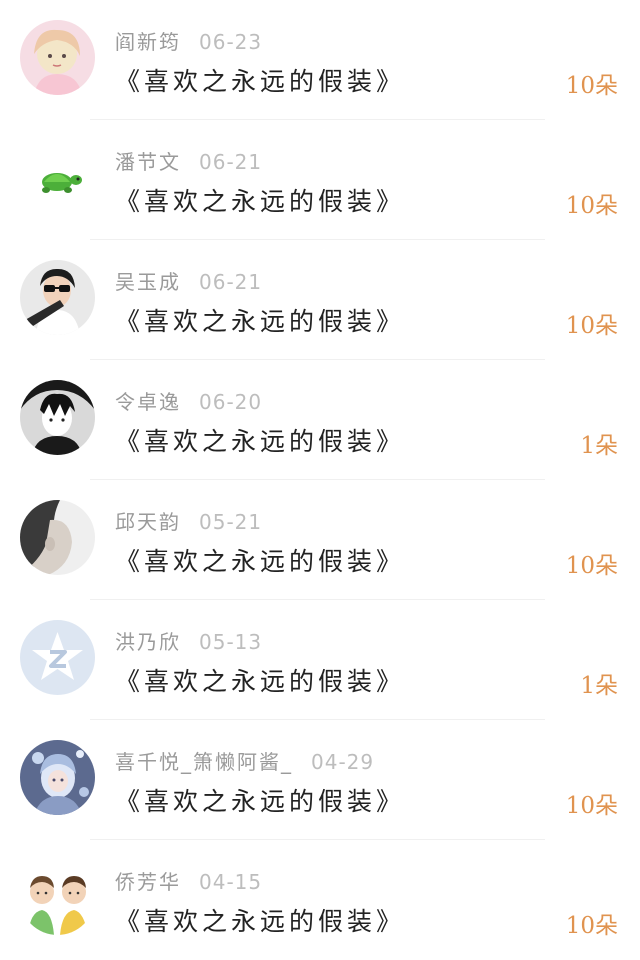  What do you see at coordinates (148, 522) in the screenshot?
I see `sender-name: 邱天韵` at bounding box center [148, 522].